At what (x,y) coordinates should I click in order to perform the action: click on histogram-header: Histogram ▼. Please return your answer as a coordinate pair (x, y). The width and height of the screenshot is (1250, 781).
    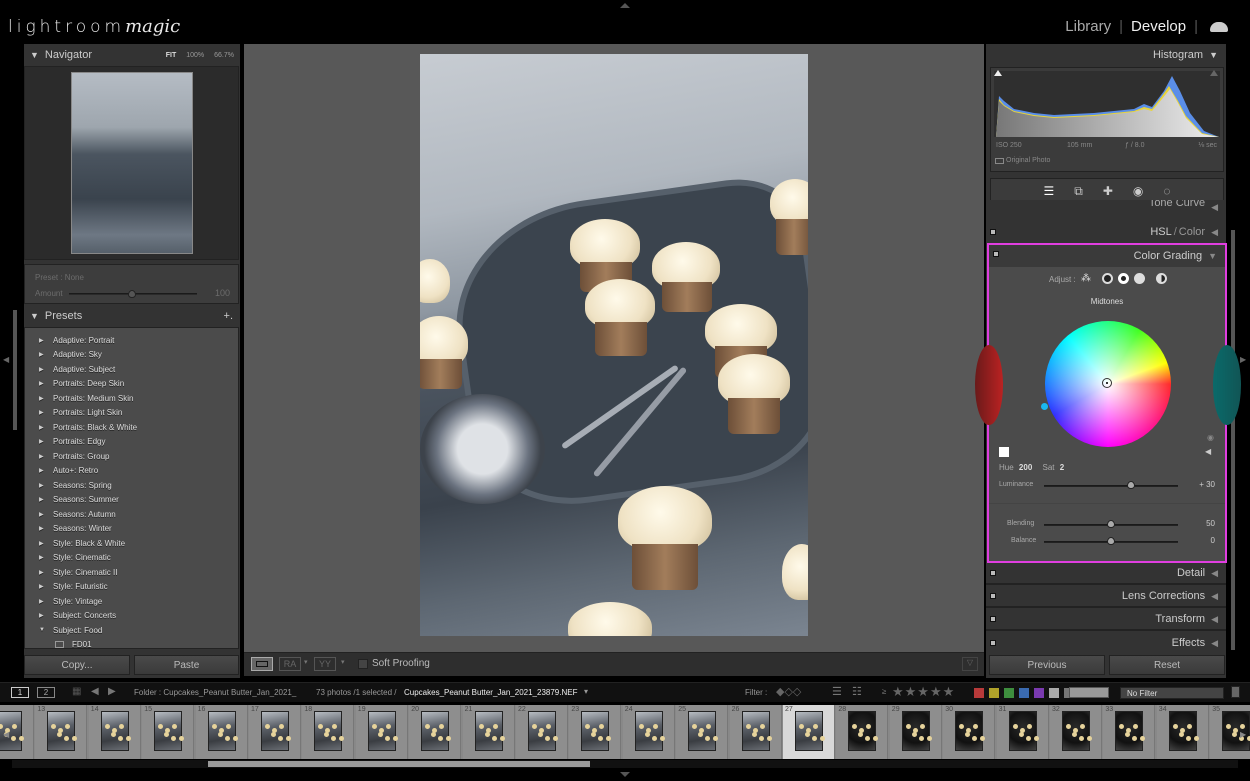
    Looking at the image, I should click on (1106, 55).